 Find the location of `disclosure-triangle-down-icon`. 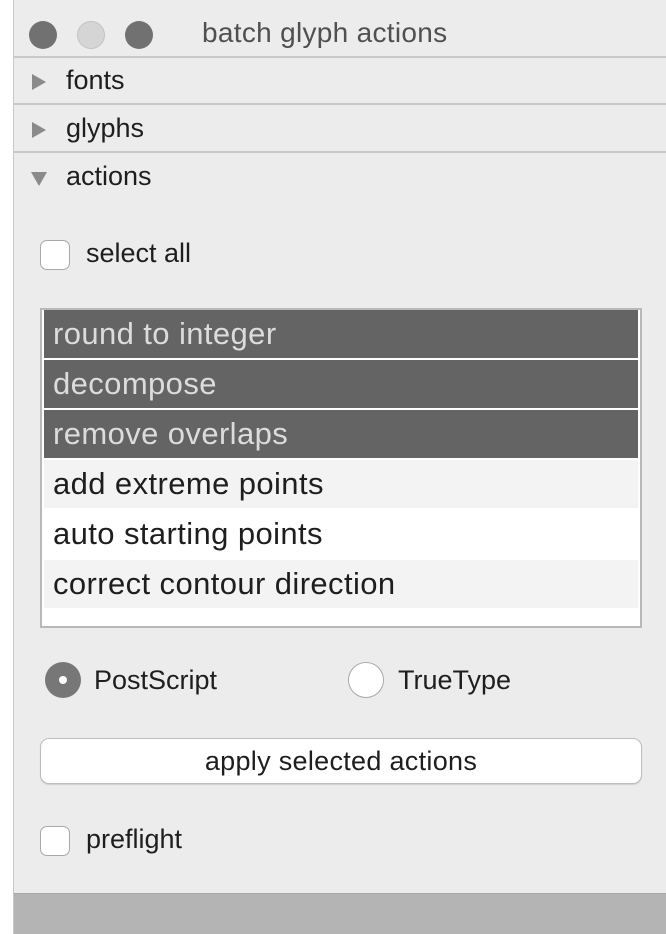

disclosure-triangle-down-icon is located at coordinates (38, 180).